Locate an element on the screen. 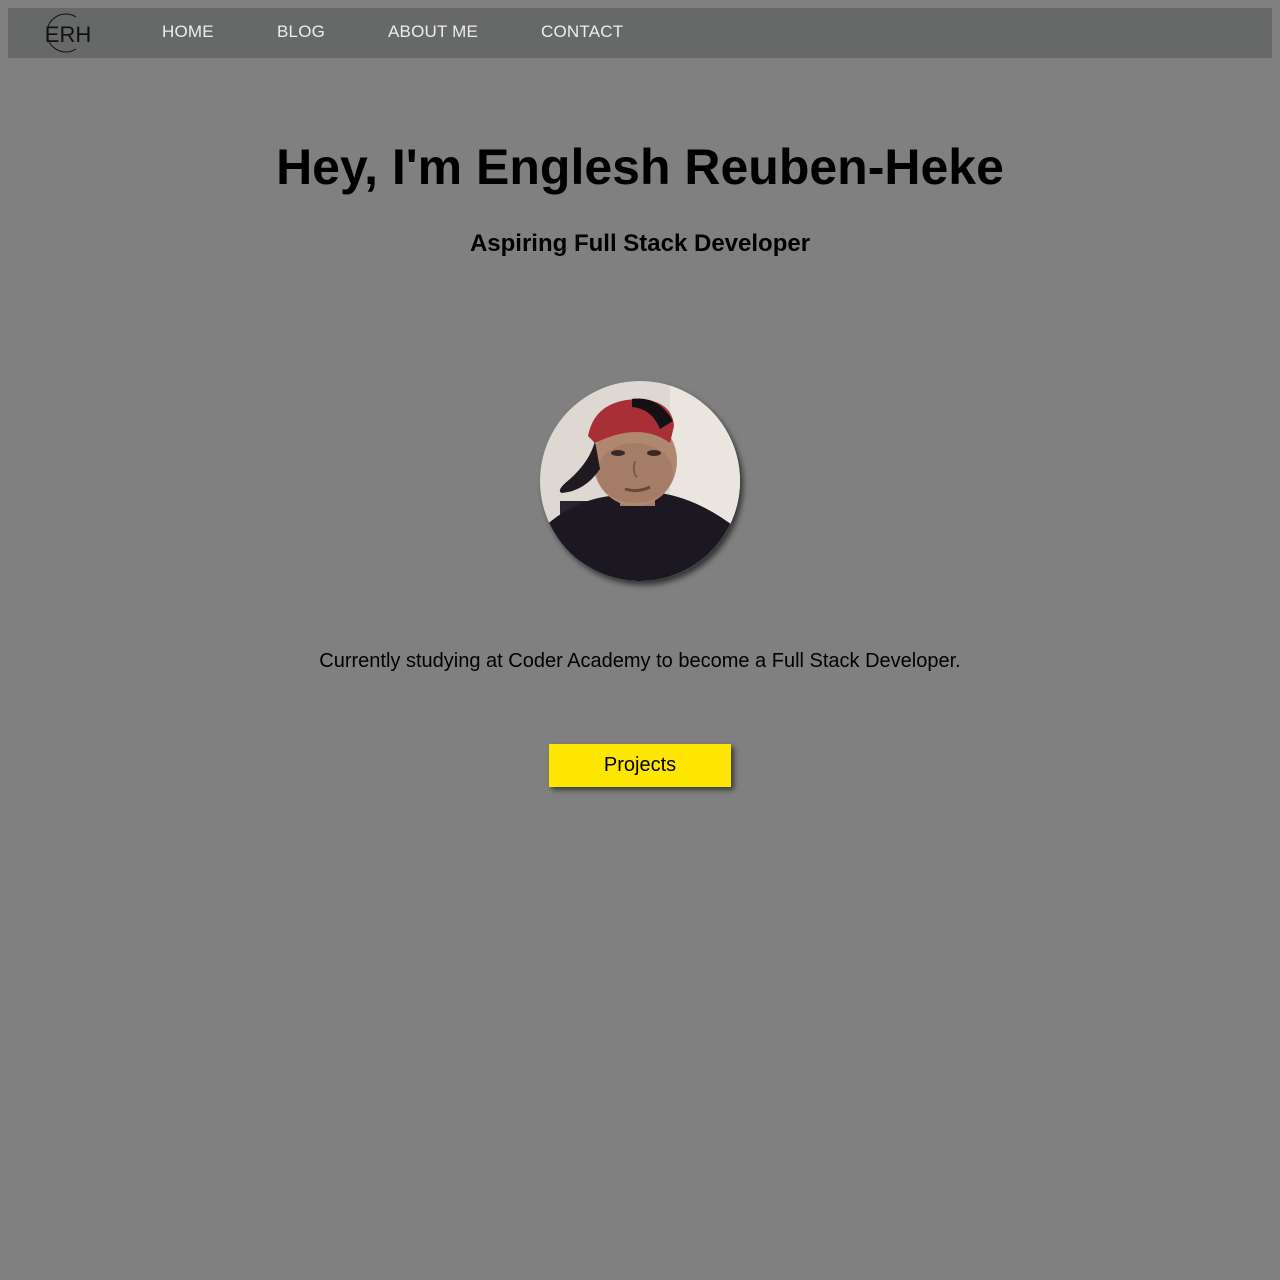 The height and width of the screenshot is (1280, 1280). avatar-photo is located at coordinates (640, 481).